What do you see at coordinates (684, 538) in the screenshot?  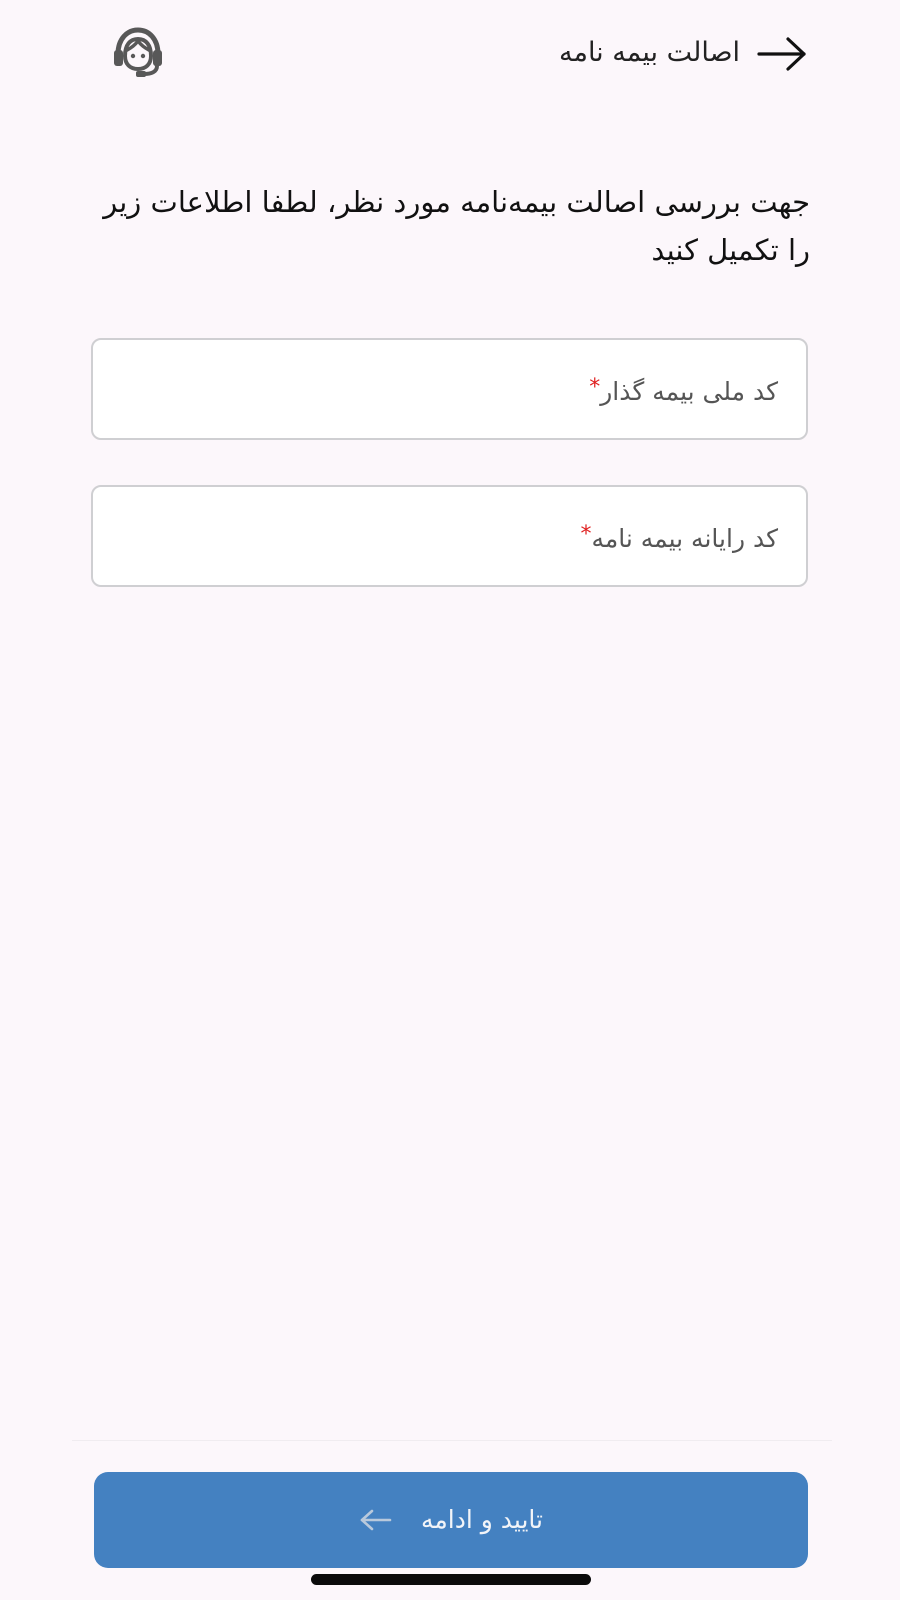 I see `policy-code-label-text: کد رایانه بیمه نامه` at bounding box center [684, 538].